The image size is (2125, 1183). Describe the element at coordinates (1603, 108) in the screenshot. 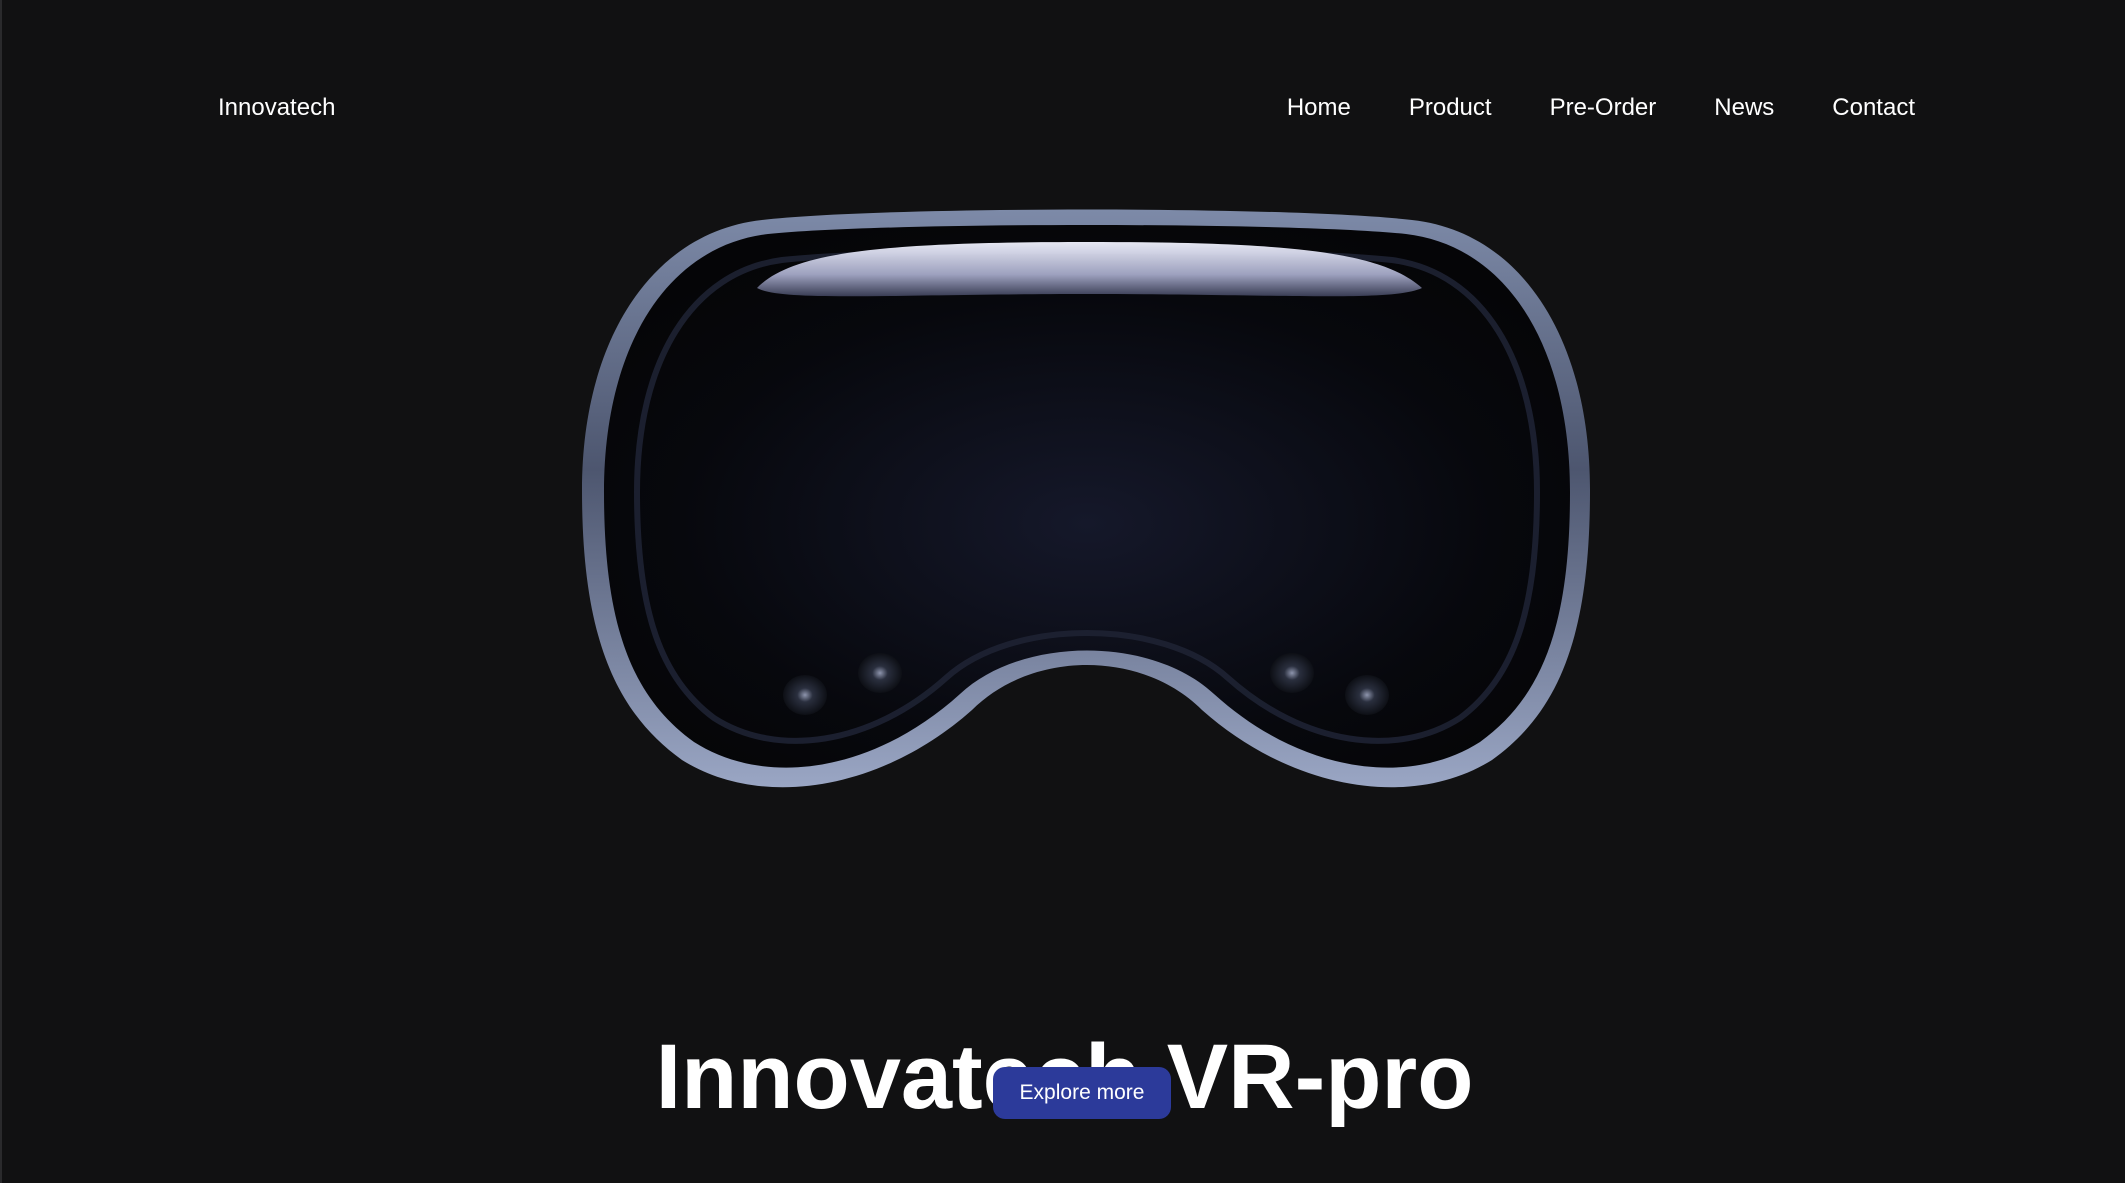

I see `nav-pre-order: Pre-Order` at that location.